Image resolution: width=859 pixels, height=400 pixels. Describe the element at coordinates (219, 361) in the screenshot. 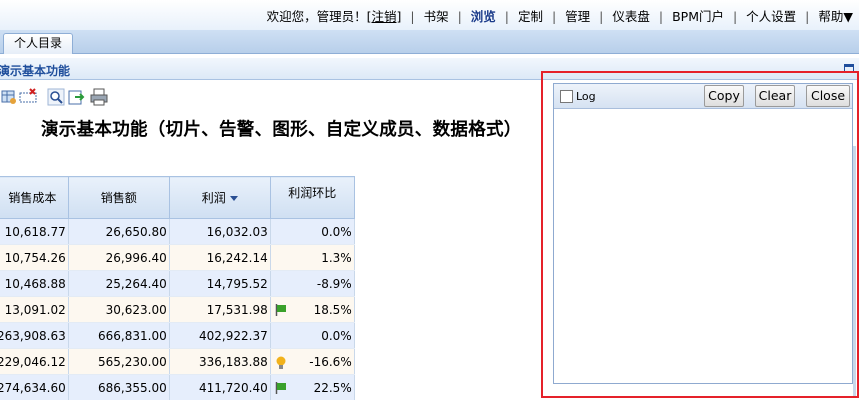

I see `cell-profit: 336,183.88` at that location.